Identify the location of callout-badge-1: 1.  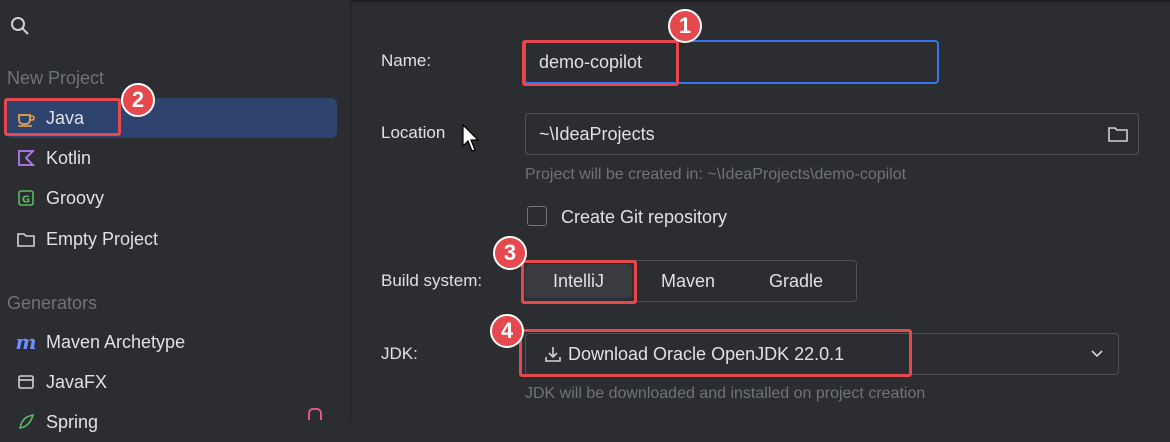
(685, 26).